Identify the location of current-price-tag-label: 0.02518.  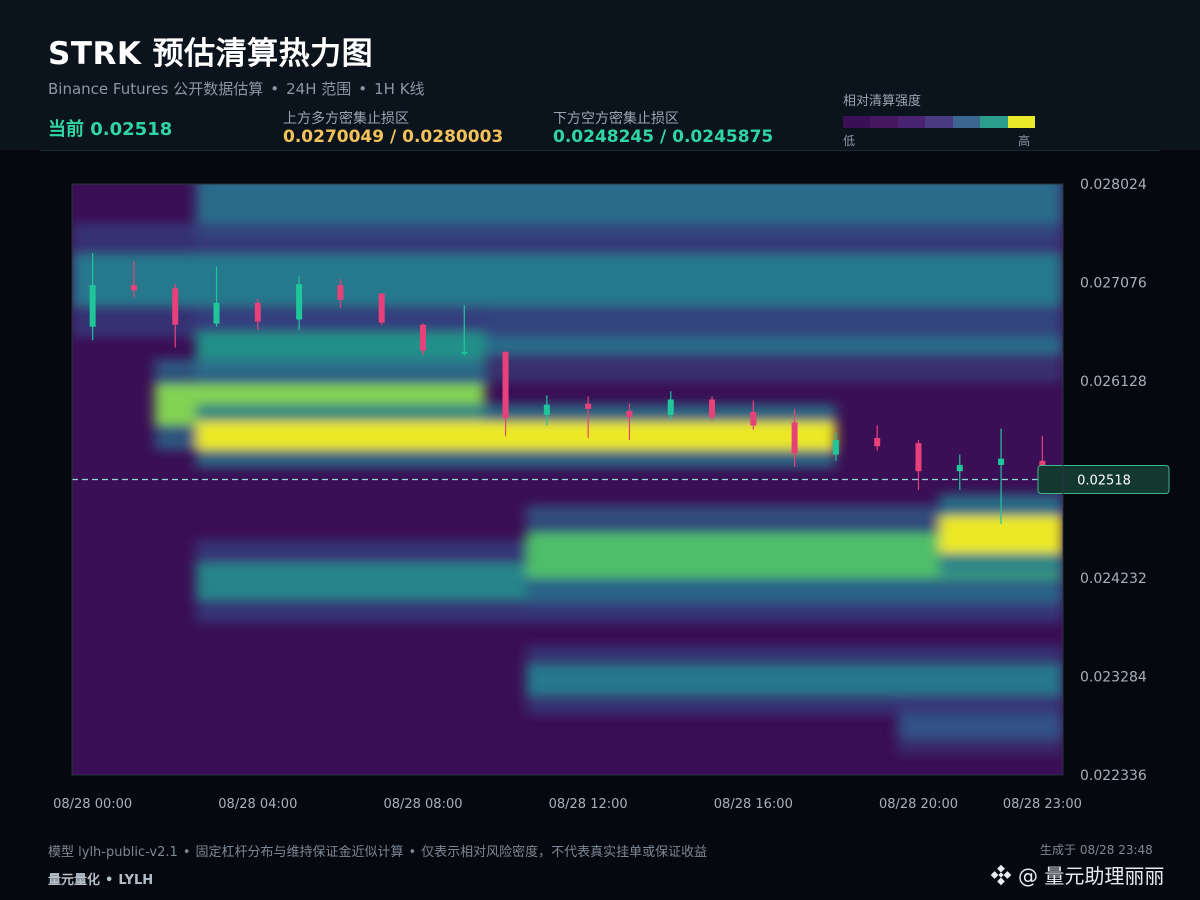
(1104, 481).